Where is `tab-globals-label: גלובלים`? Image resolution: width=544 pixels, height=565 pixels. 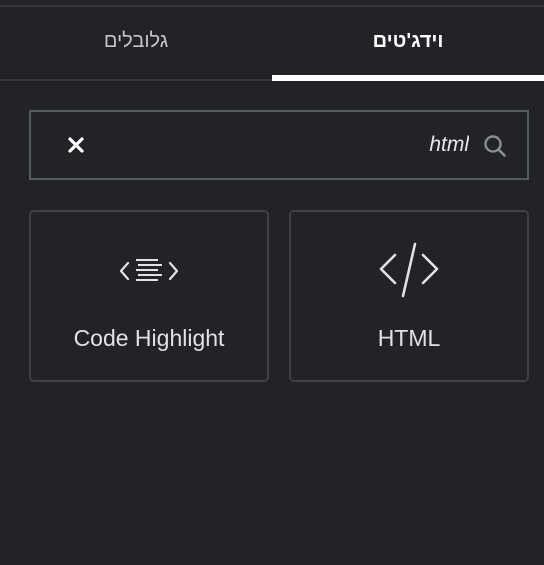 tab-globals-label: גלובלים is located at coordinates (136, 40).